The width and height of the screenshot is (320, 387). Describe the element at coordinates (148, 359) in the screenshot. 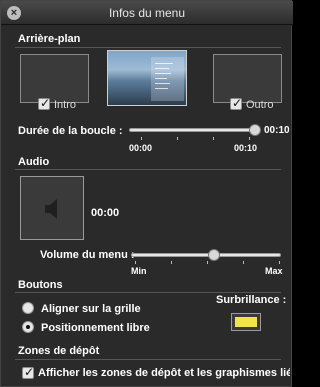

I see `drop-zones-separator` at that location.